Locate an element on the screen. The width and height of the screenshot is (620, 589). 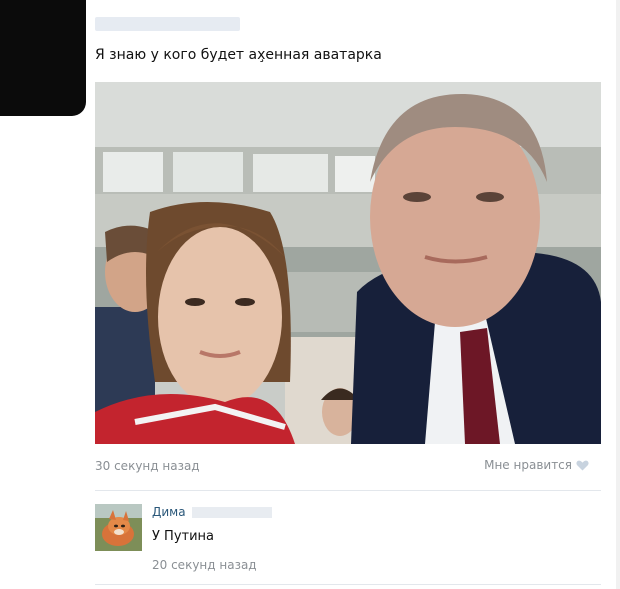
page-edge is located at coordinates (618, 294).